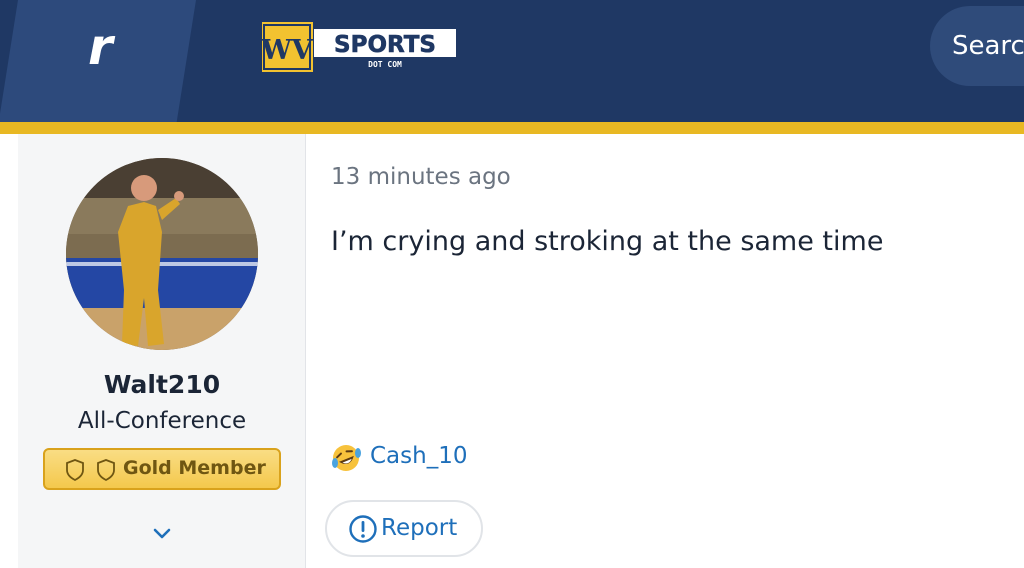 The image size is (1024, 568). Describe the element at coordinates (162, 533) in the screenshot. I see `chevron-down-icon` at that location.